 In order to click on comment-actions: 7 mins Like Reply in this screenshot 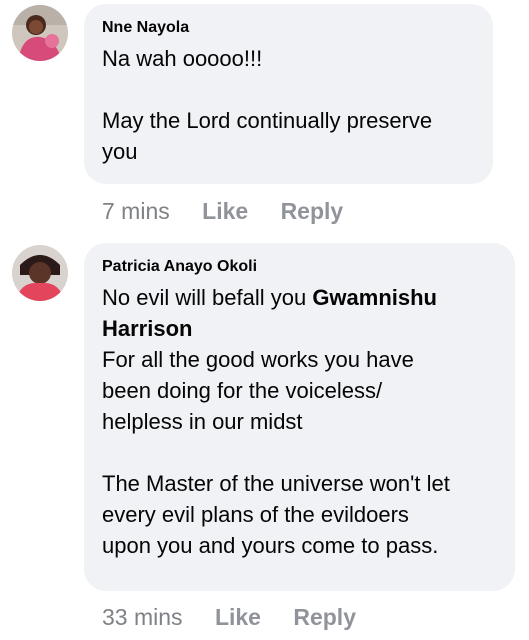, I will do `click(235, 211)`.